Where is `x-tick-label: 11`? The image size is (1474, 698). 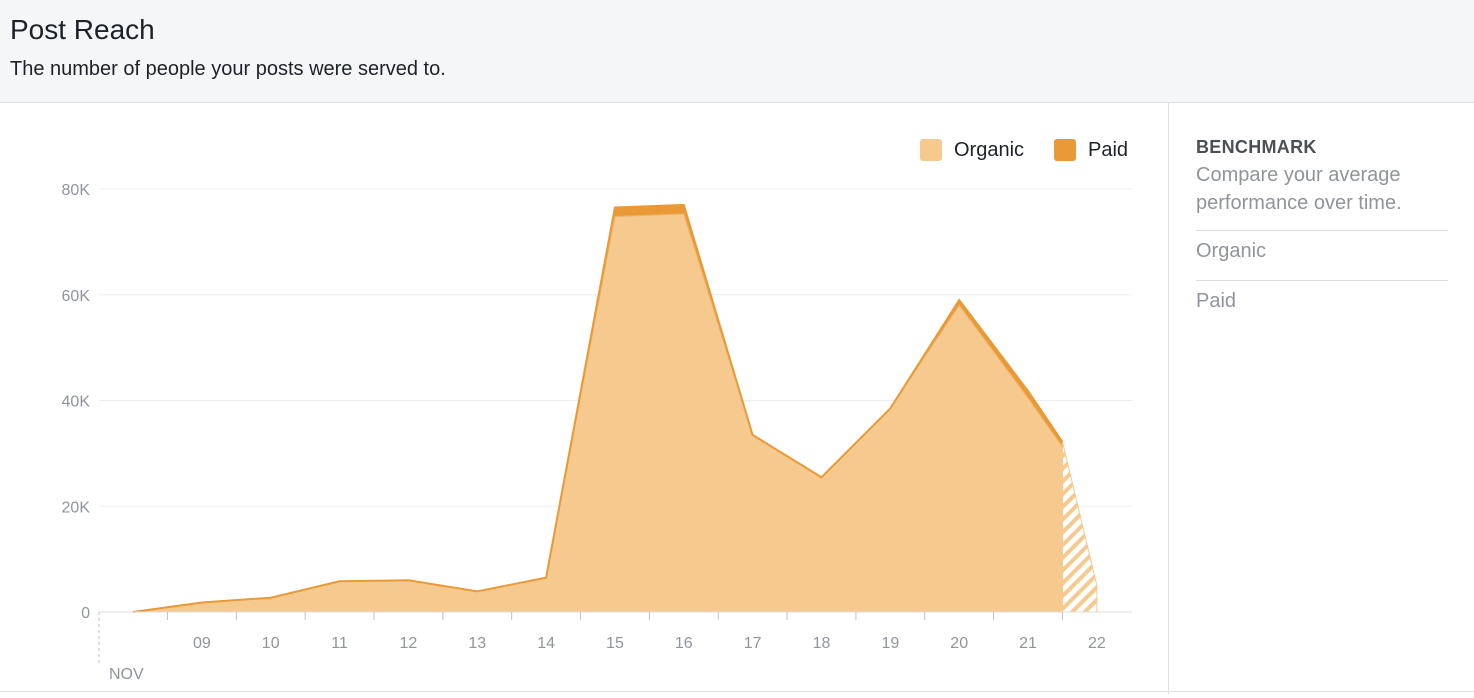 x-tick-label: 11 is located at coordinates (339, 643).